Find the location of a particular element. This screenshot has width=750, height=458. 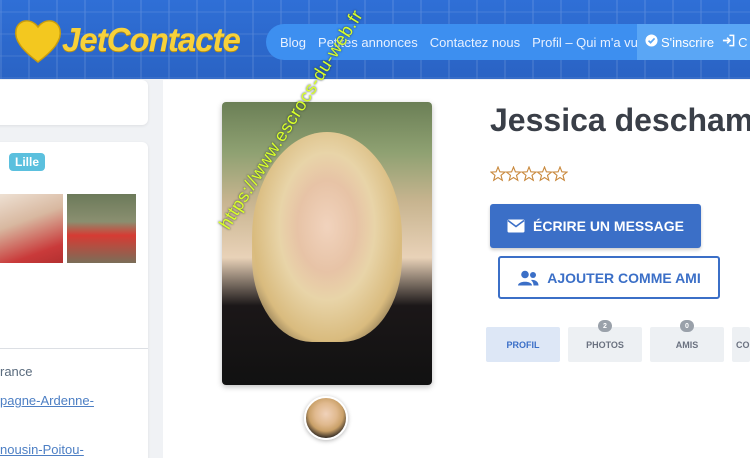

friends-count-badge: 0 is located at coordinates (687, 326).